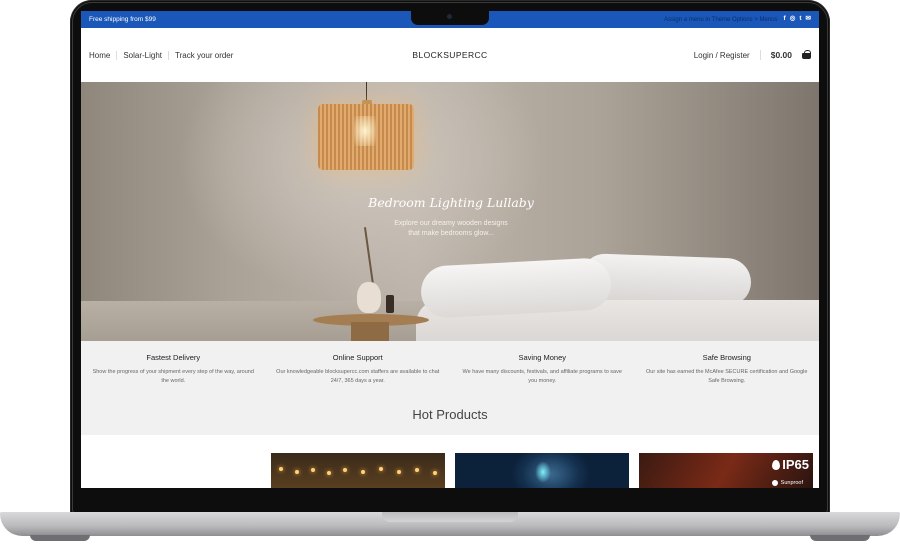 Image resolution: width=900 pixels, height=549 pixels. I want to click on lamp-bulb-glow, so click(365, 131).